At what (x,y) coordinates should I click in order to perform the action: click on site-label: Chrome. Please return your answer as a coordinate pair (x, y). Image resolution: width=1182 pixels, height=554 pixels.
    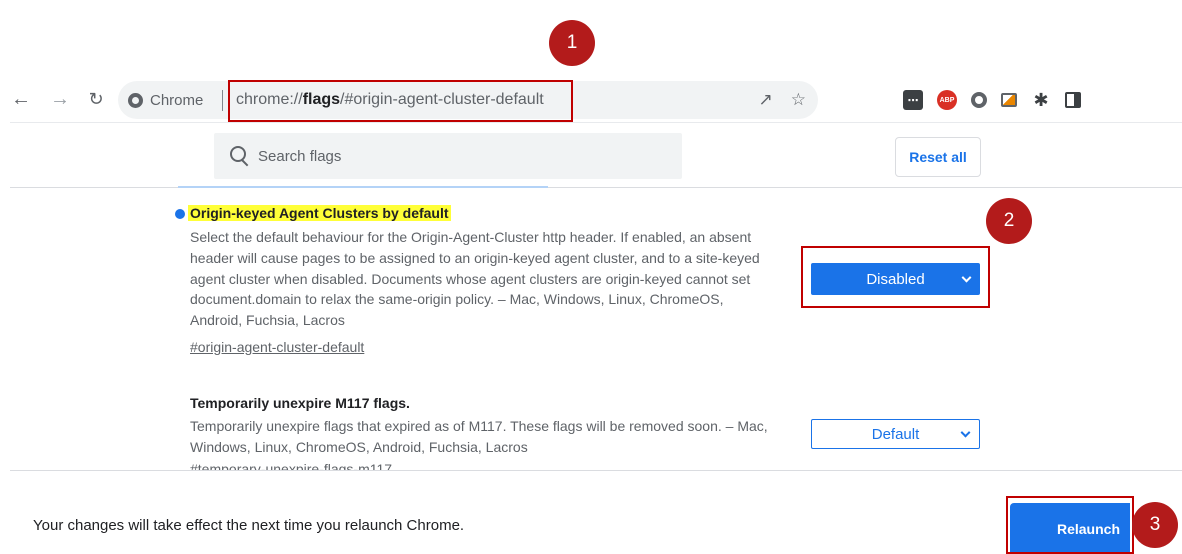
    Looking at the image, I should click on (177, 100).